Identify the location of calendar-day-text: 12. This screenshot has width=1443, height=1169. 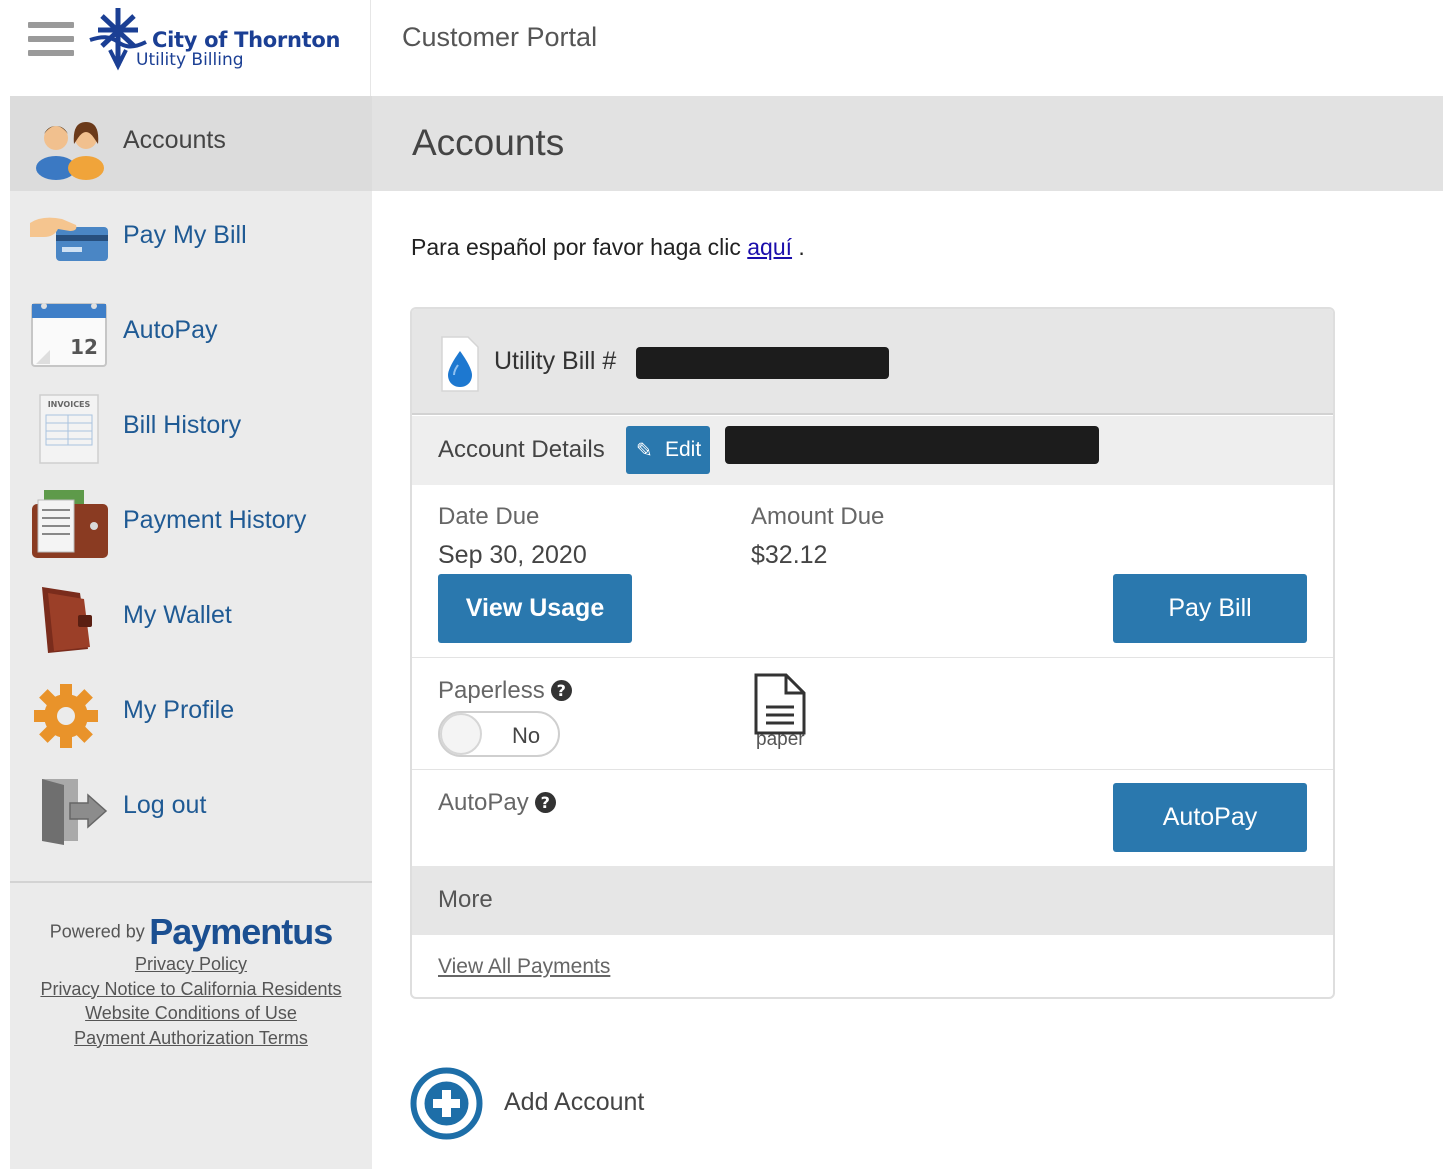
(84, 347).